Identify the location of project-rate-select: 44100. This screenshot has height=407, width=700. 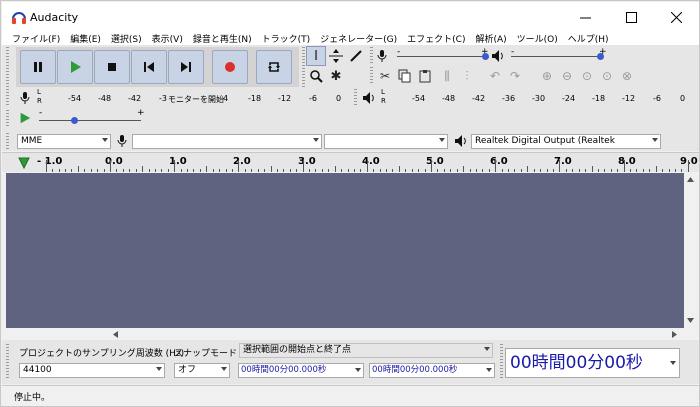
(92, 370).